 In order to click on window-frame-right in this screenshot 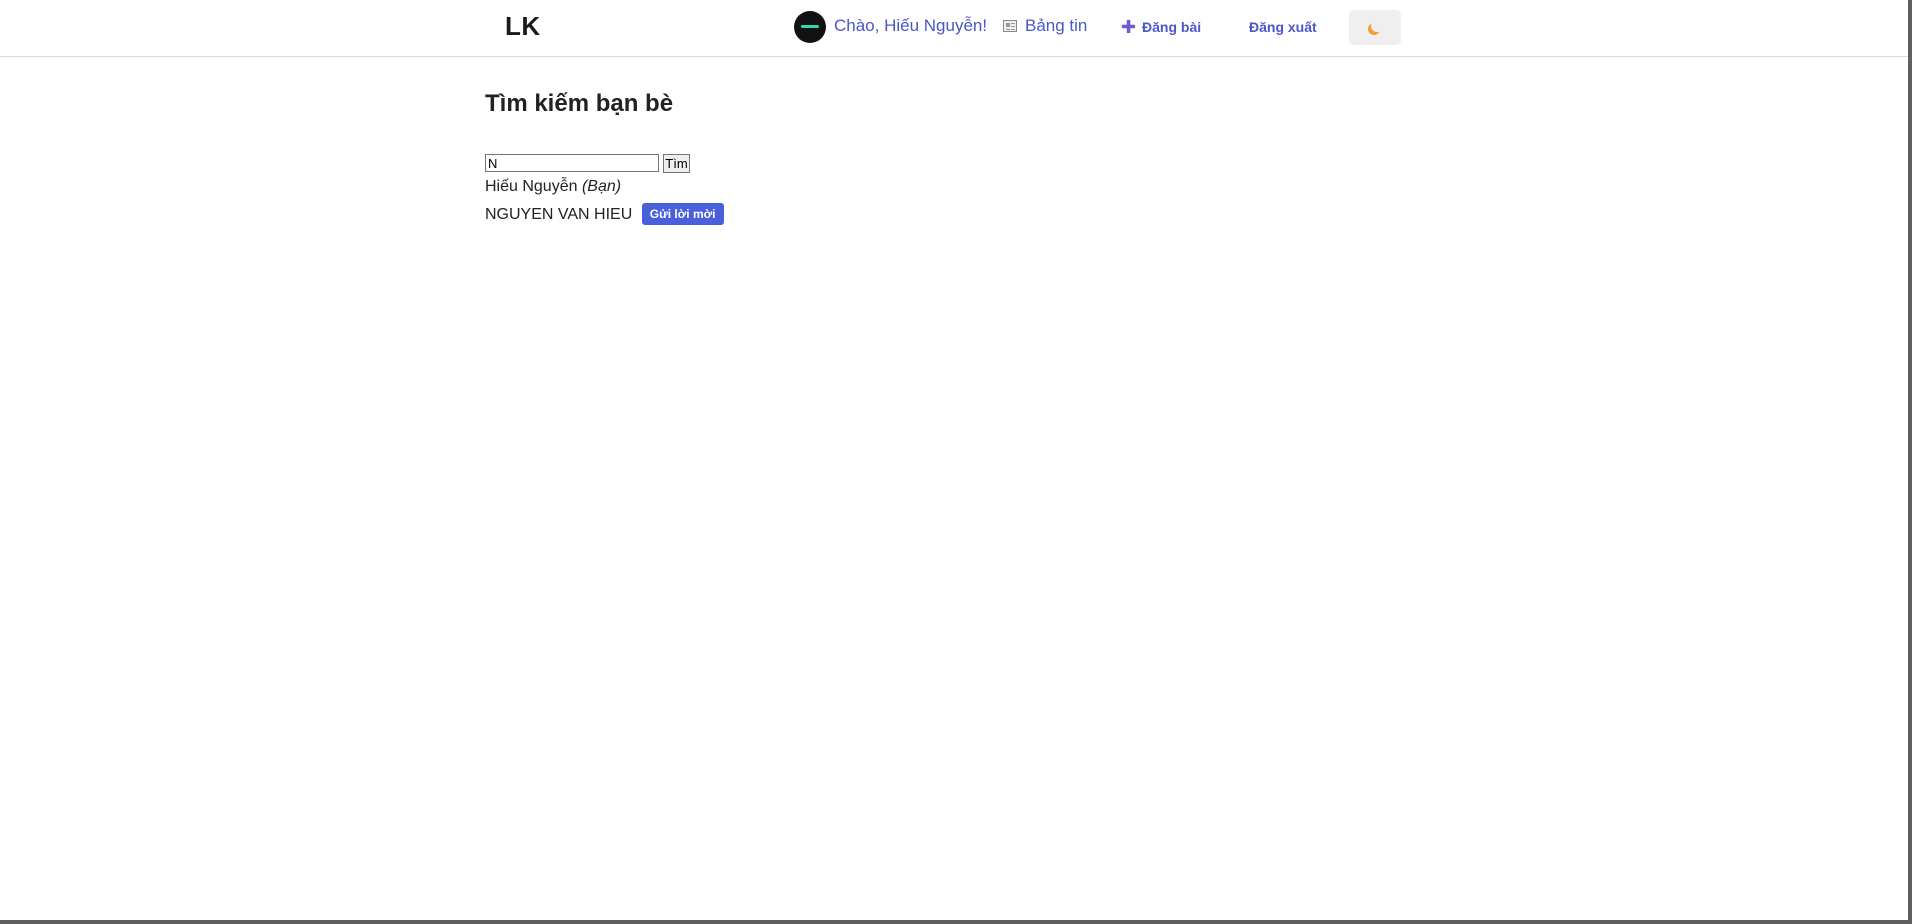, I will do `click(1910, 462)`.